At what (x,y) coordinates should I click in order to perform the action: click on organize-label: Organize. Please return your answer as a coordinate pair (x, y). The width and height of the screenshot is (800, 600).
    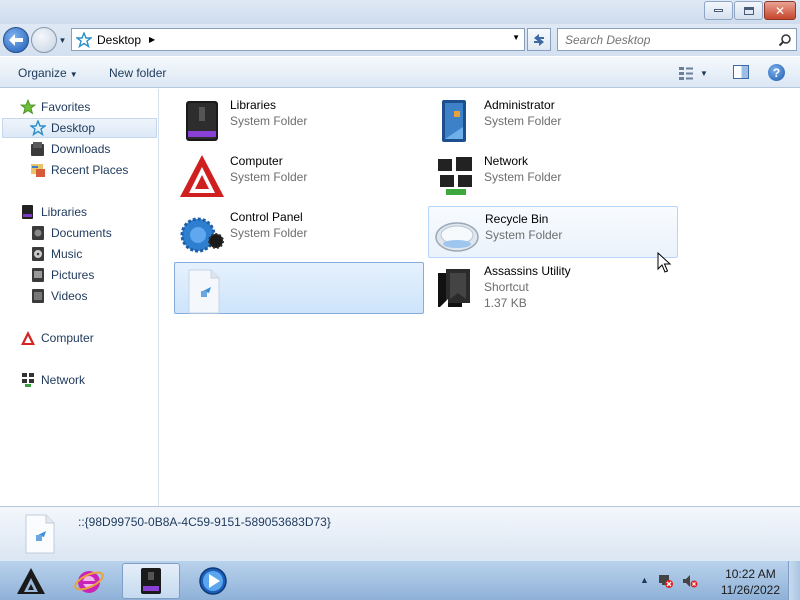
    Looking at the image, I should click on (42, 73).